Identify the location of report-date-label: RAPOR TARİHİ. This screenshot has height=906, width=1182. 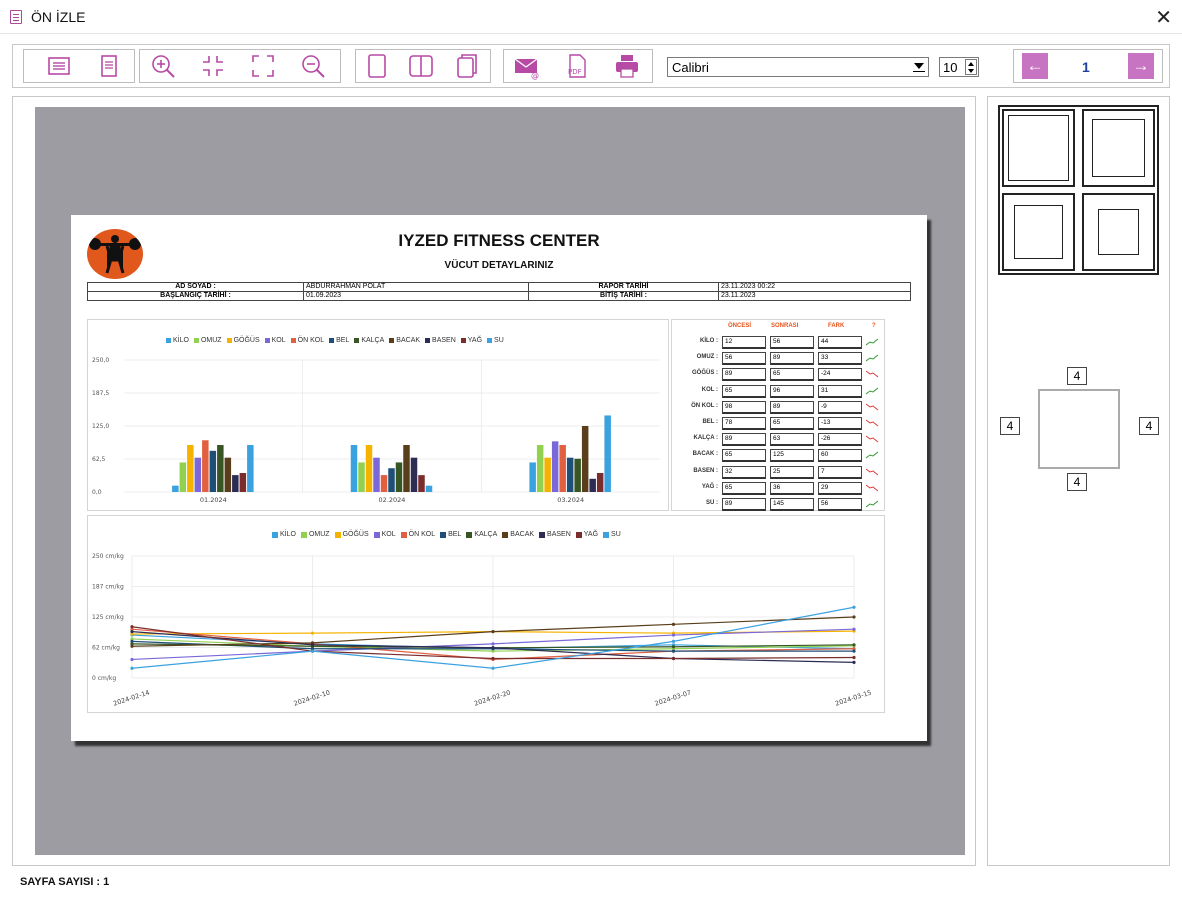
(623, 287).